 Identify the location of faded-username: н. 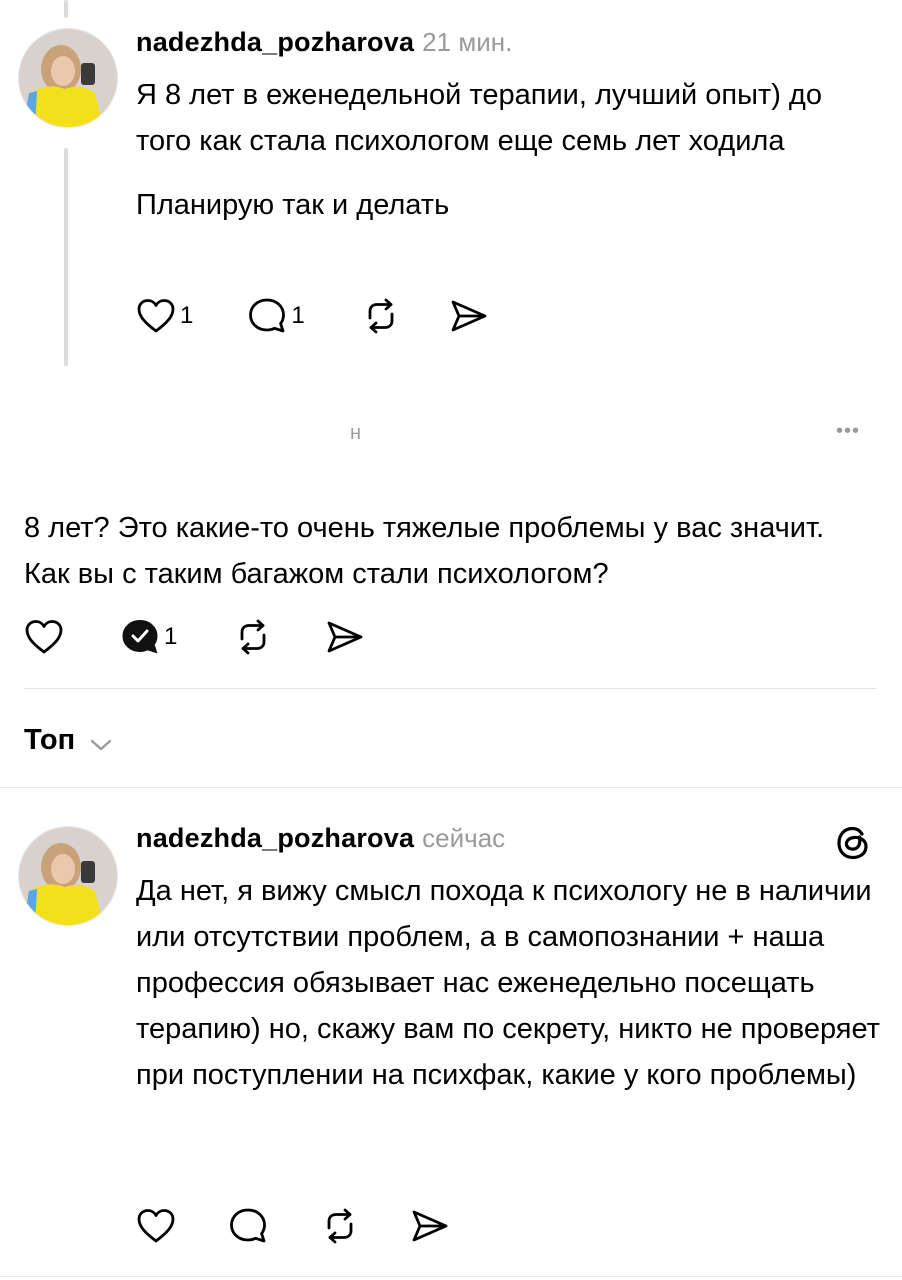
(356, 433).